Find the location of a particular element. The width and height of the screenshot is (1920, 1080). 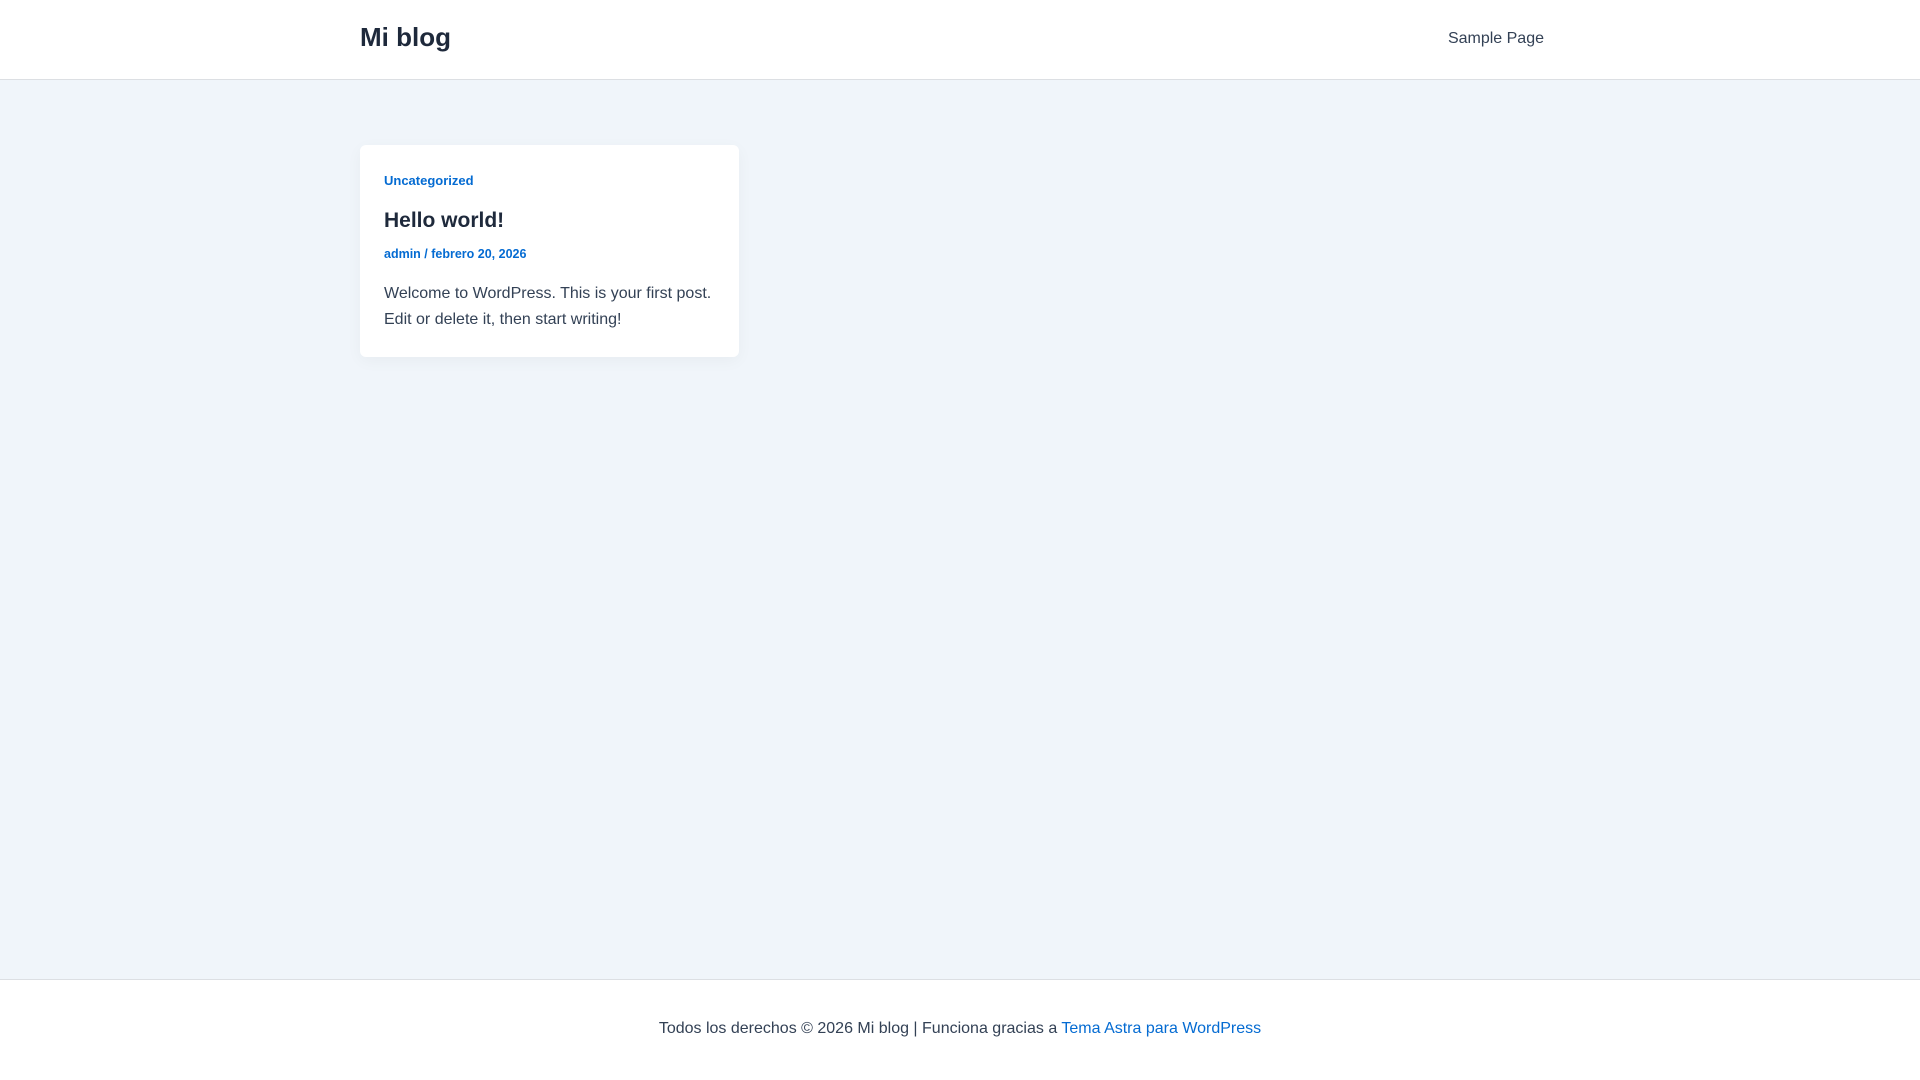

footer-theme-link: Tema Astra para WordPress is located at coordinates (1161, 1028).